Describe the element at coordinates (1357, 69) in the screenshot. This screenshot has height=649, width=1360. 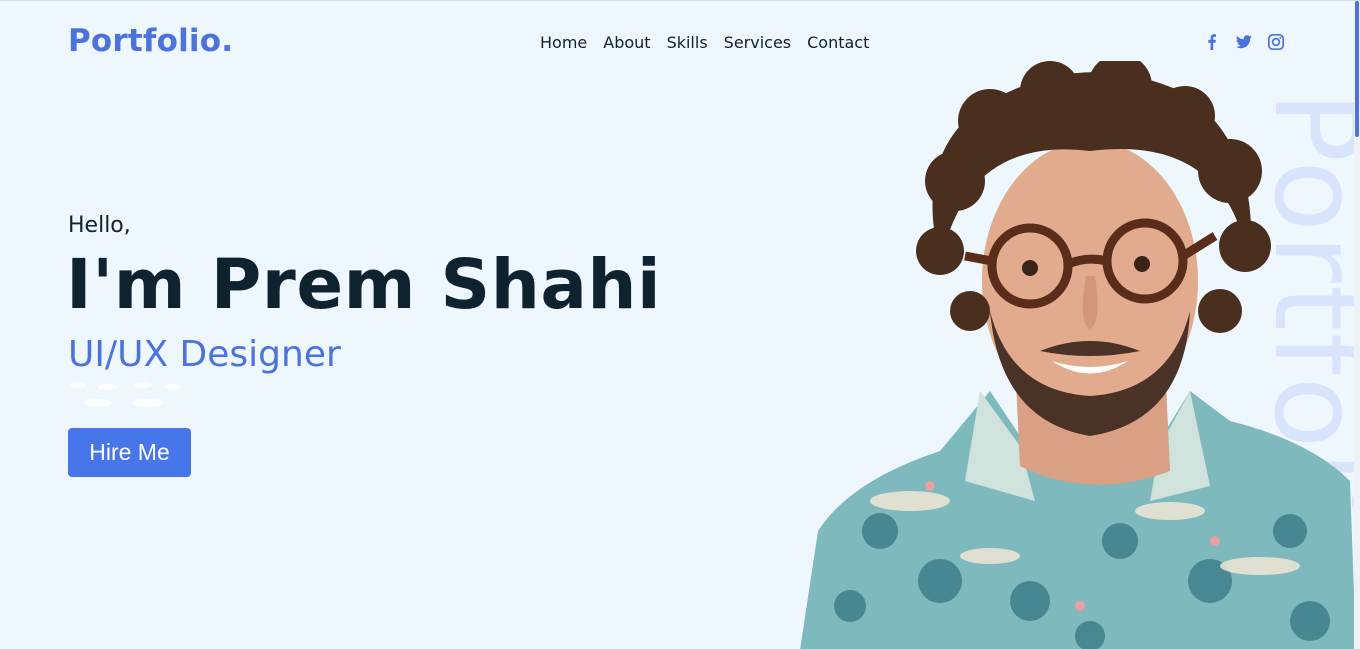
I see `scrollbar-thumb` at that location.